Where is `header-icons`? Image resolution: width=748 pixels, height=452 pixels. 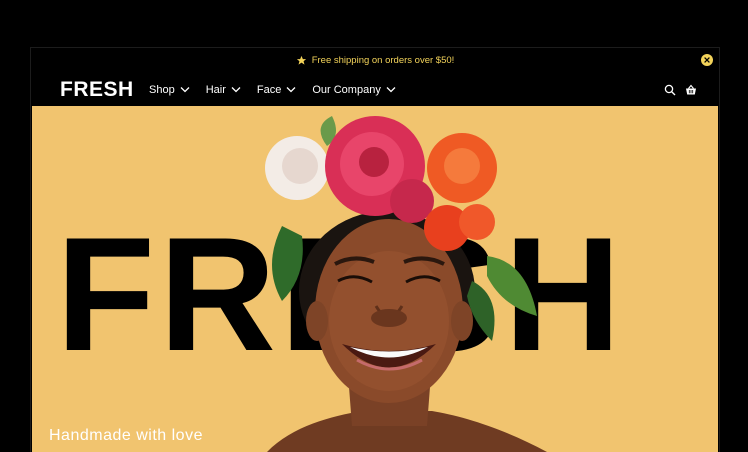 header-icons is located at coordinates (676, 89).